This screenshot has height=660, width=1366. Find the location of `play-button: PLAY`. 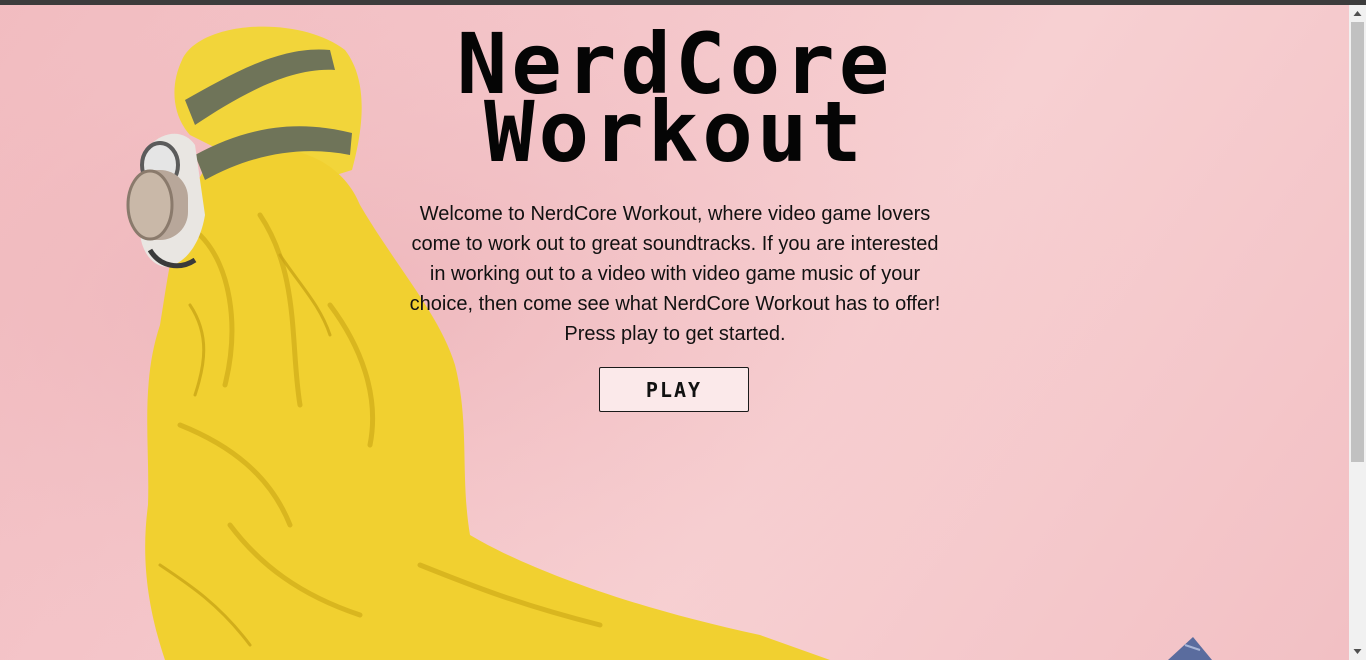

play-button: PLAY is located at coordinates (674, 389).